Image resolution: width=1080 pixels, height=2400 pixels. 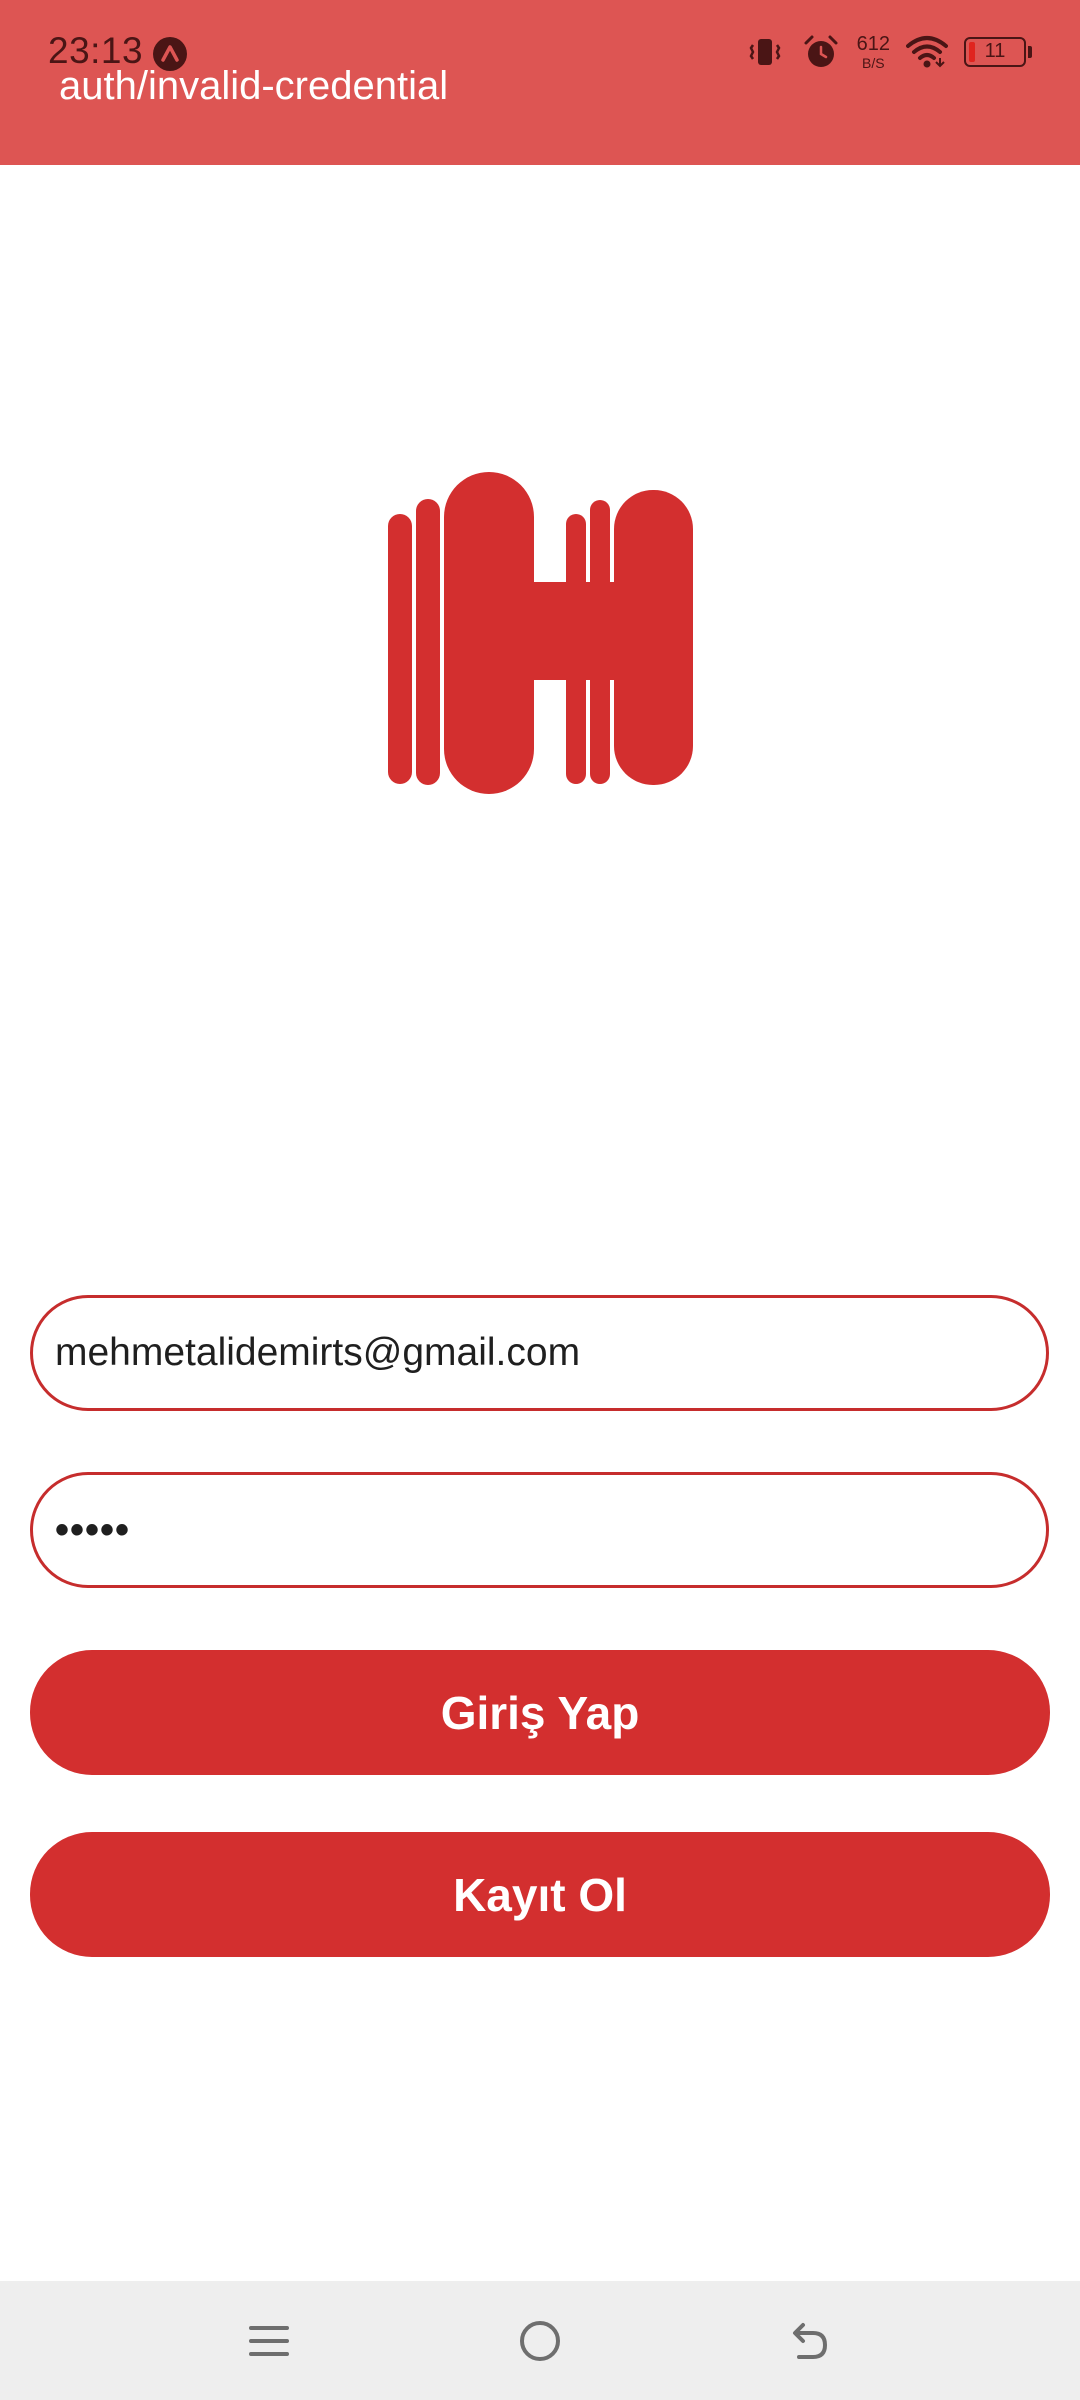 What do you see at coordinates (873, 44) in the screenshot?
I see `network-speed-value: 612` at bounding box center [873, 44].